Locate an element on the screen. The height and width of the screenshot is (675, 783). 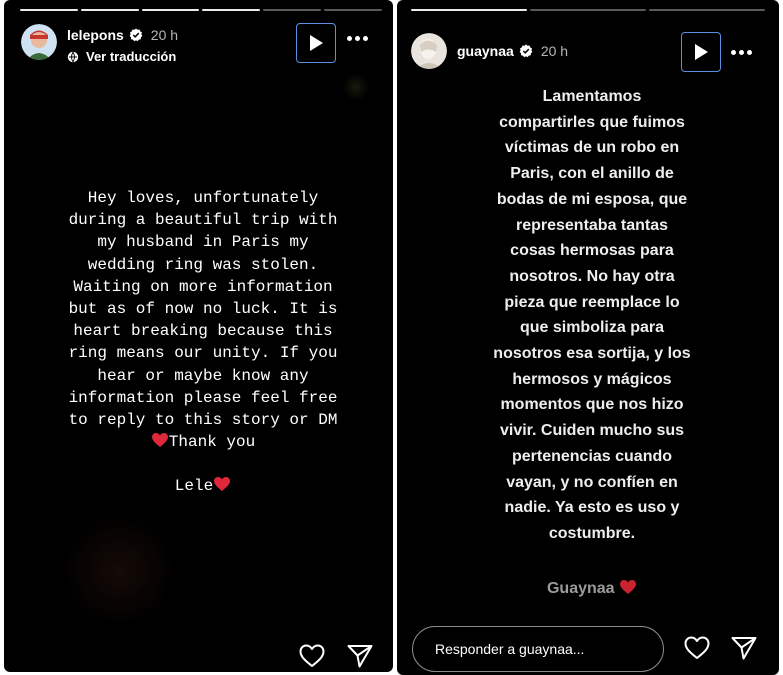
message-line: nosotros esa sortija, y los is located at coordinates (592, 354).